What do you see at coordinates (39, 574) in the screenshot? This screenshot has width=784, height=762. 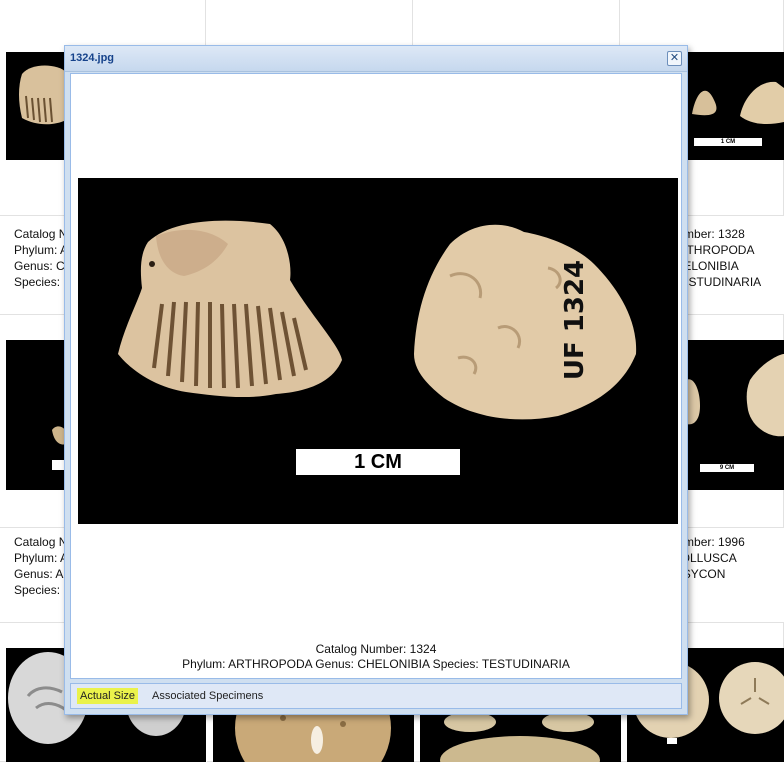 I see `genus: Genus: A` at bounding box center [39, 574].